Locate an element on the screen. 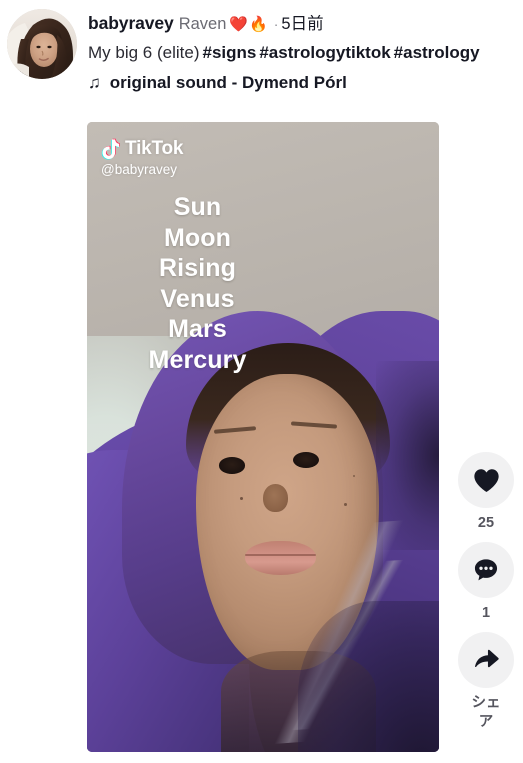 This screenshot has height=763, width=523. comment-button is located at coordinates (486, 570).